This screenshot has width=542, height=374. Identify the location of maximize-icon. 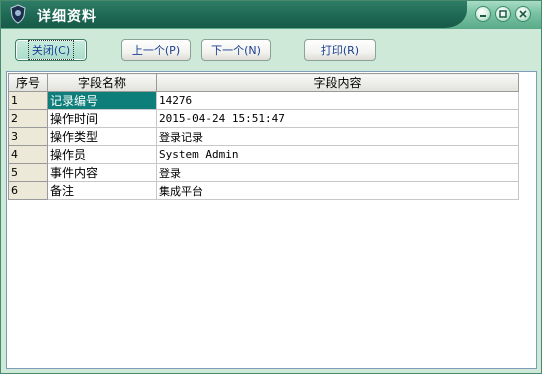
(503, 14).